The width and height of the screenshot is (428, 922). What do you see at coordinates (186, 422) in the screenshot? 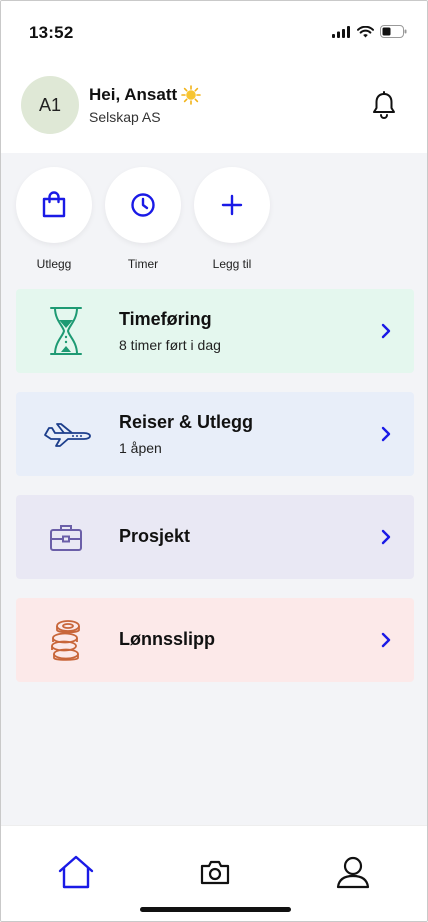
I see `card-title: Reiser & Utlegg` at bounding box center [186, 422].